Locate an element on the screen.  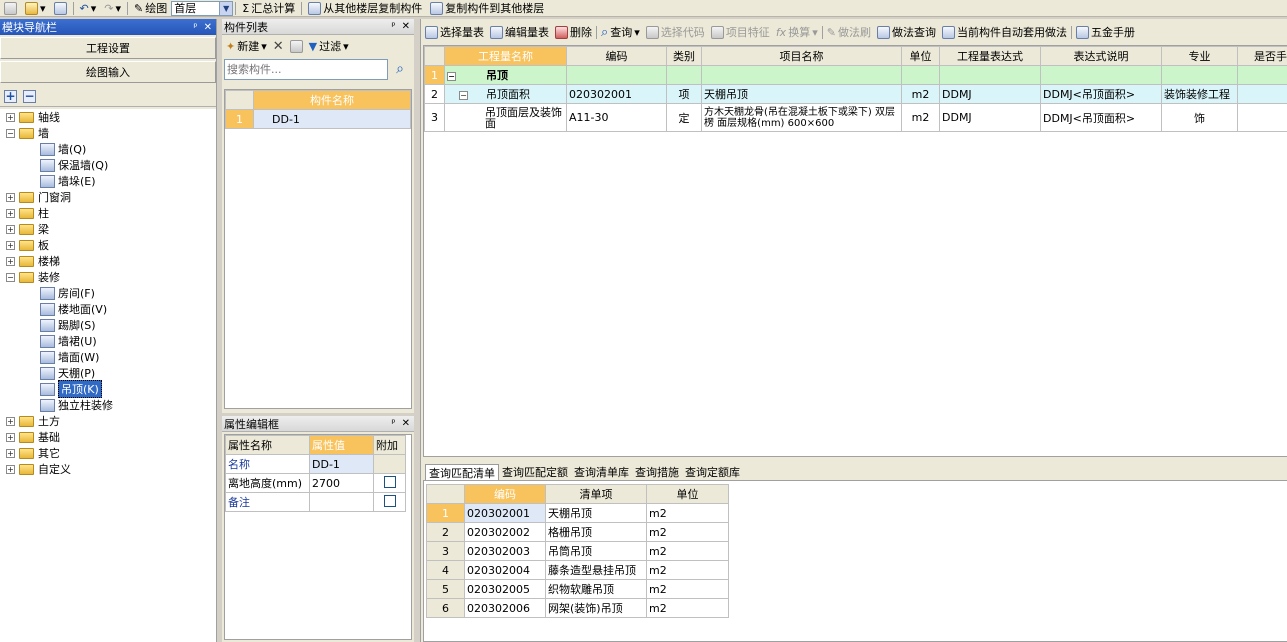
property-row: 名称 DD-1 is located at coordinates (315, 464).